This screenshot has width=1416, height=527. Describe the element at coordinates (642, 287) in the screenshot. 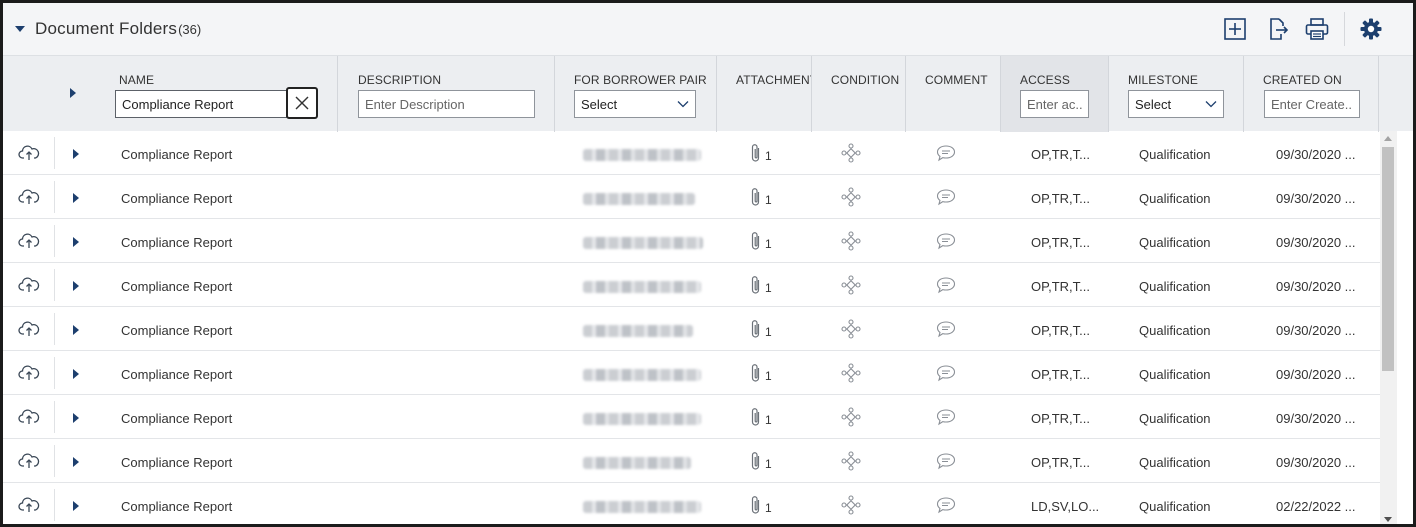

I see `borrower-pair-redacted` at that location.